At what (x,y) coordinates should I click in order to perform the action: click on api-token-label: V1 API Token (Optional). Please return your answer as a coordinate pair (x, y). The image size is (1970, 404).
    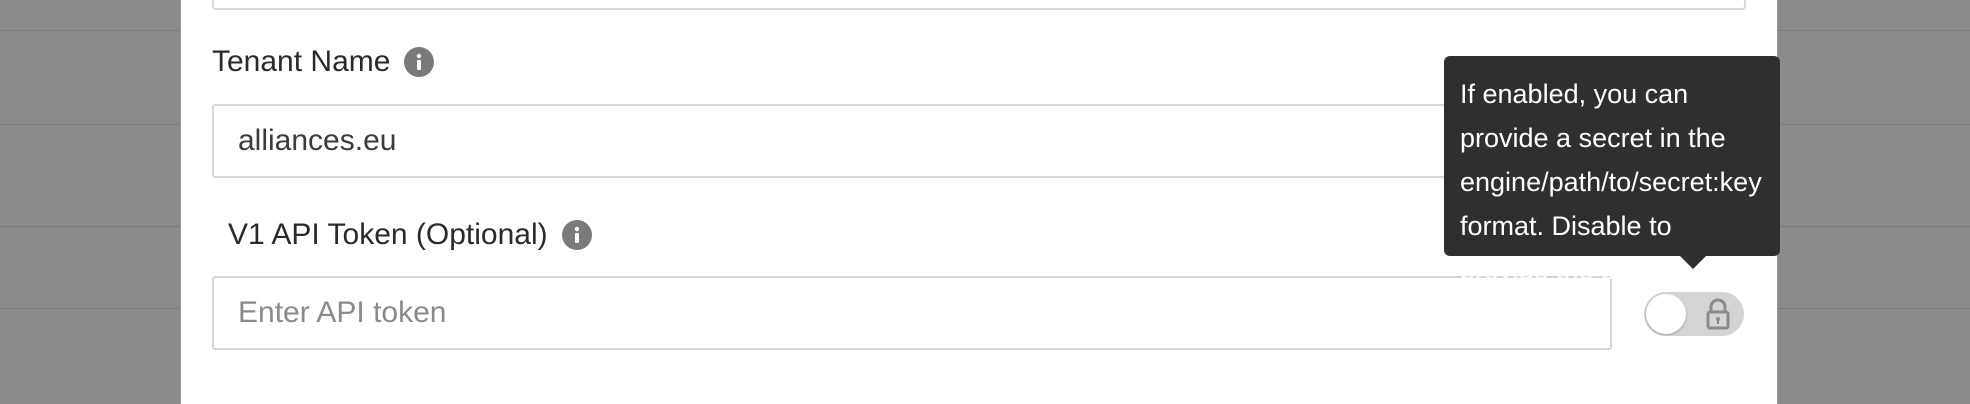
    Looking at the image, I should click on (410, 235).